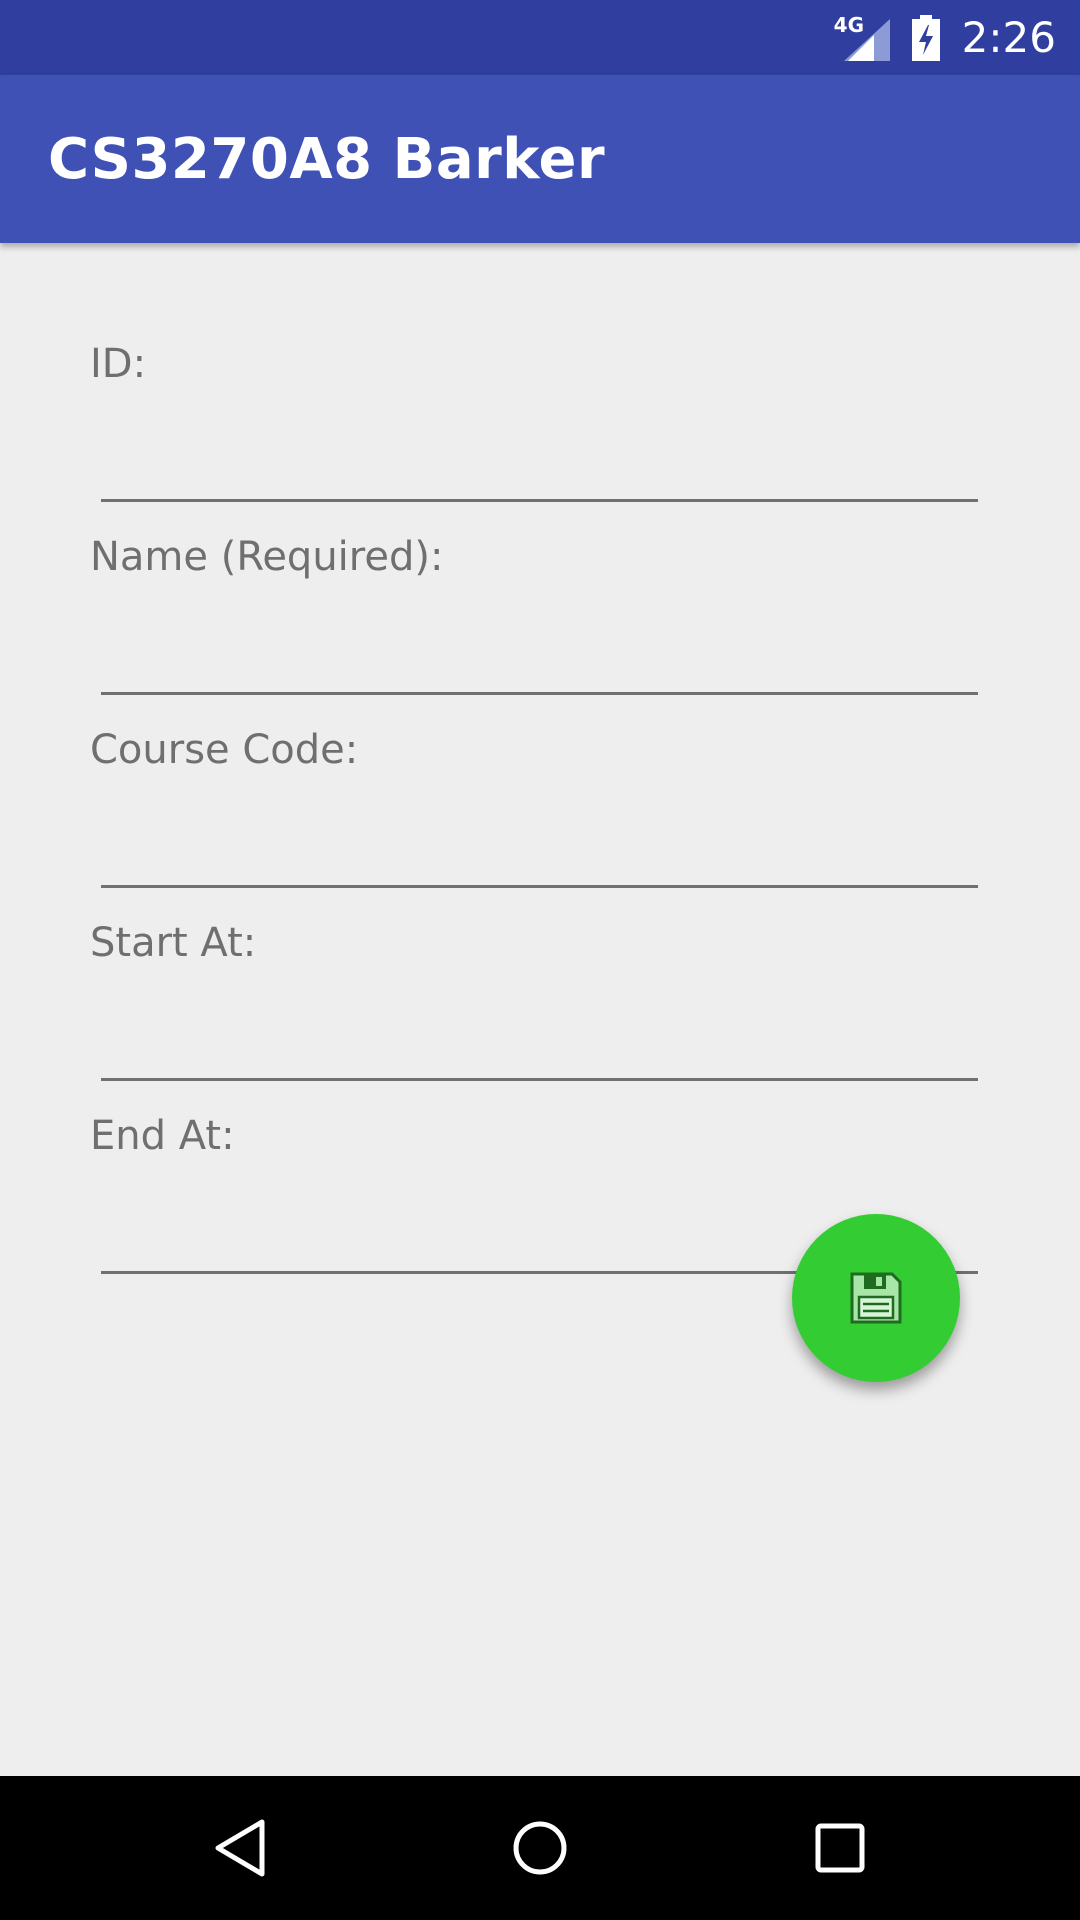 The height and width of the screenshot is (1920, 1080). Describe the element at coordinates (539, 655) in the screenshot. I see `name-input` at that location.